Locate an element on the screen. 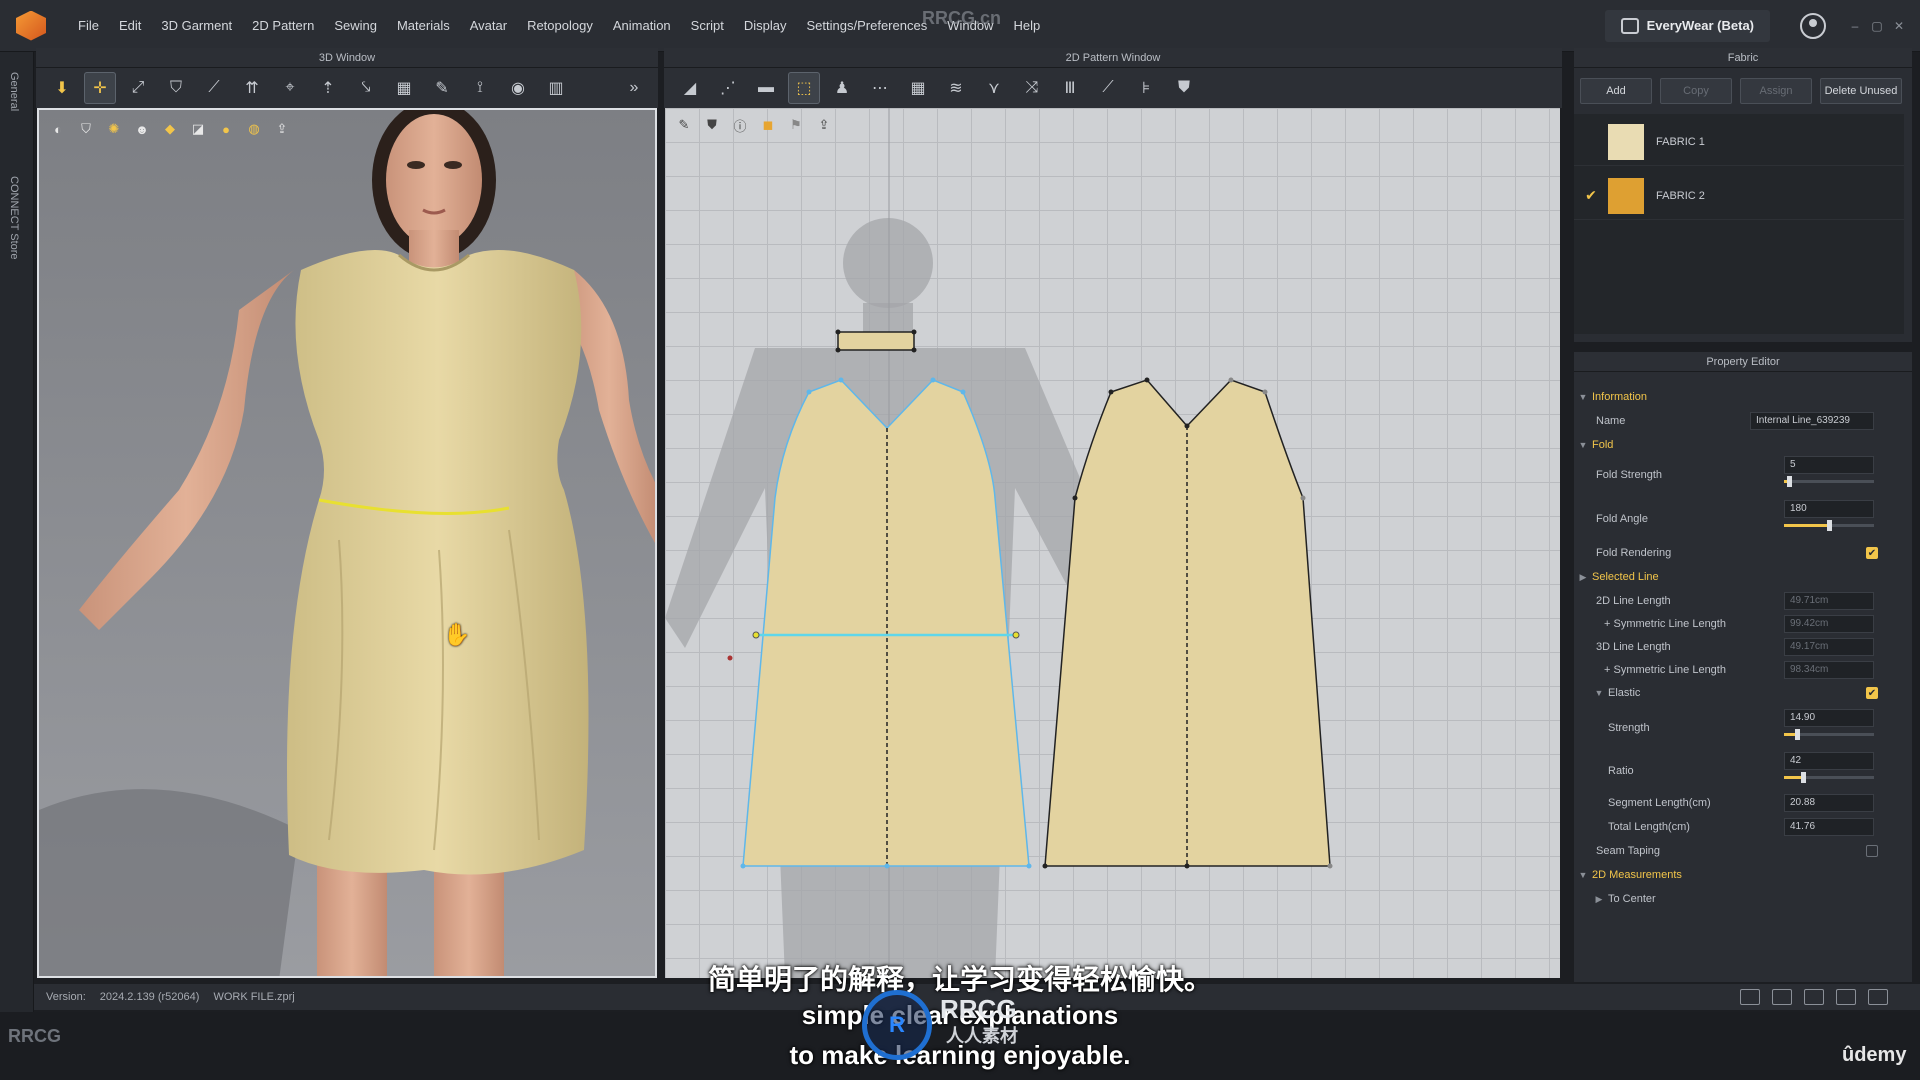 Image resolution: width=1920 pixels, height=1080 pixels. menu-2d-pattern: 2D Pattern is located at coordinates (283, 26).